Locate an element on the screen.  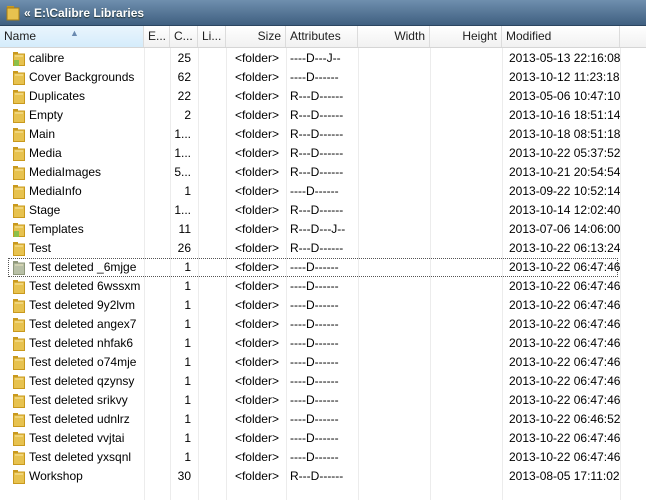
column-header-width: Width is located at coordinates (394, 36).